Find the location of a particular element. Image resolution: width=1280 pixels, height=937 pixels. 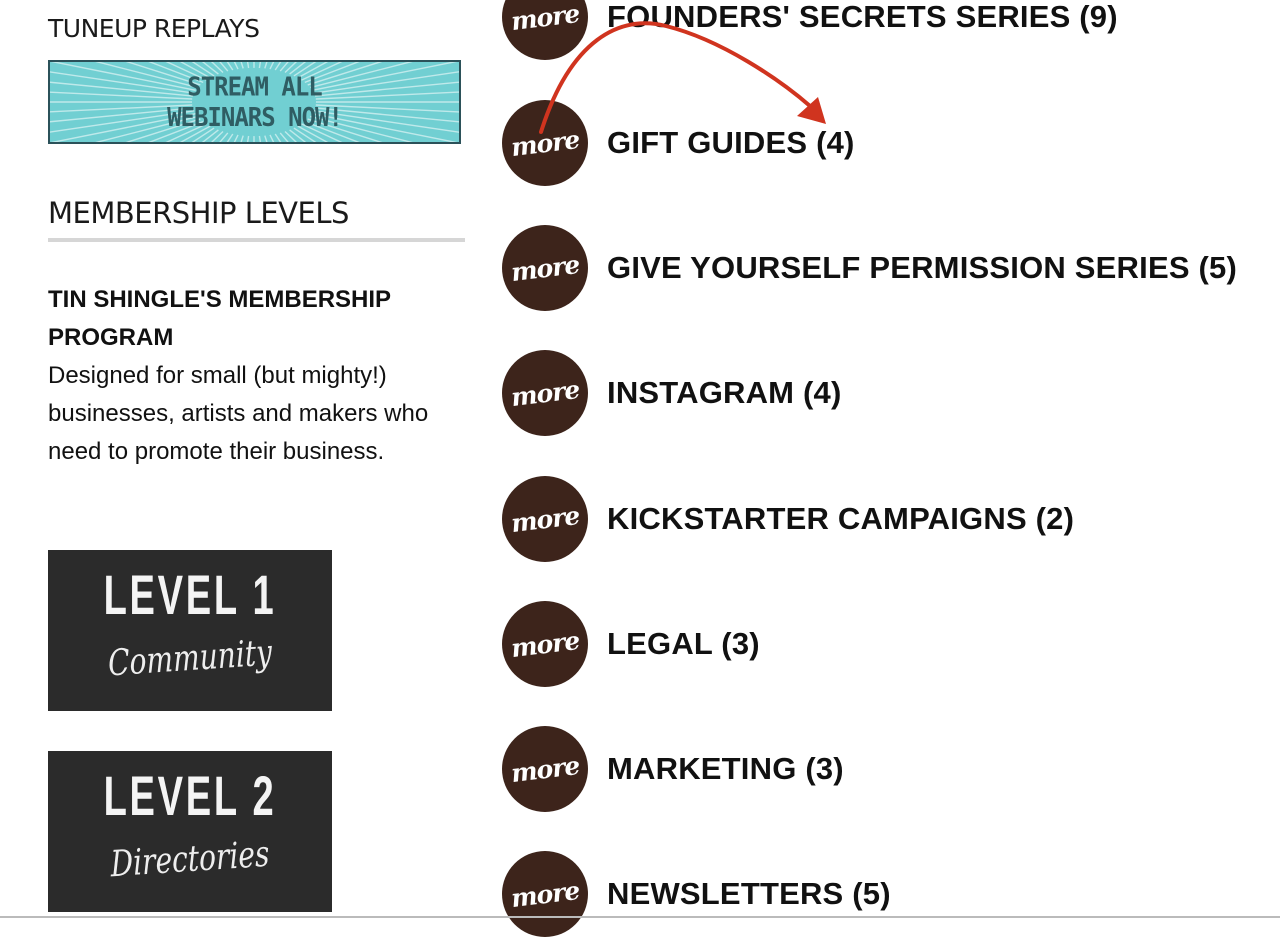

category-item-kickstarter-campaigns: more KICKSTARTER CAMPAIGNS (2) is located at coordinates (788, 519).